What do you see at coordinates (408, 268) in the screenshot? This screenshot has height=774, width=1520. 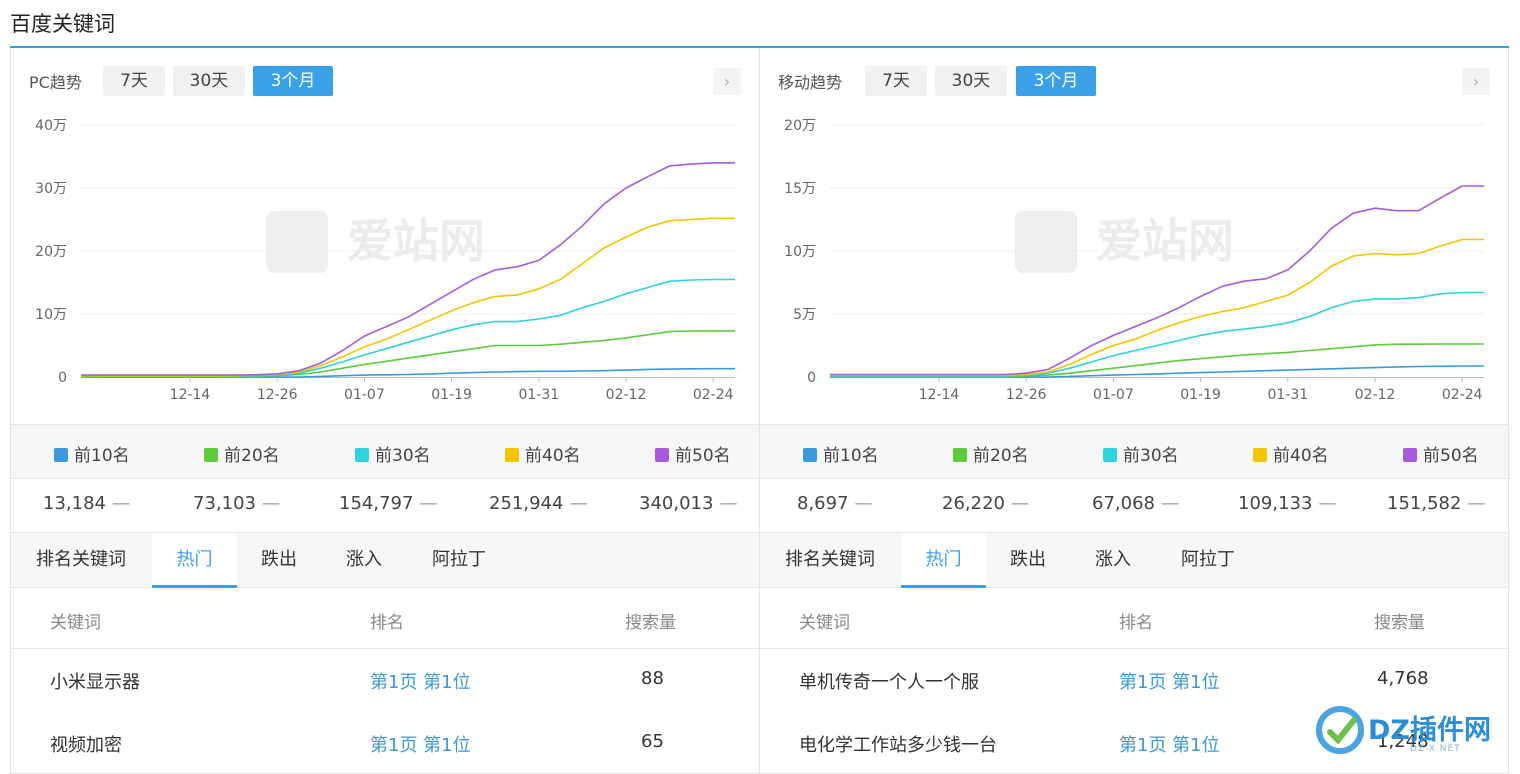 I see `series-line-top50` at bounding box center [408, 268].